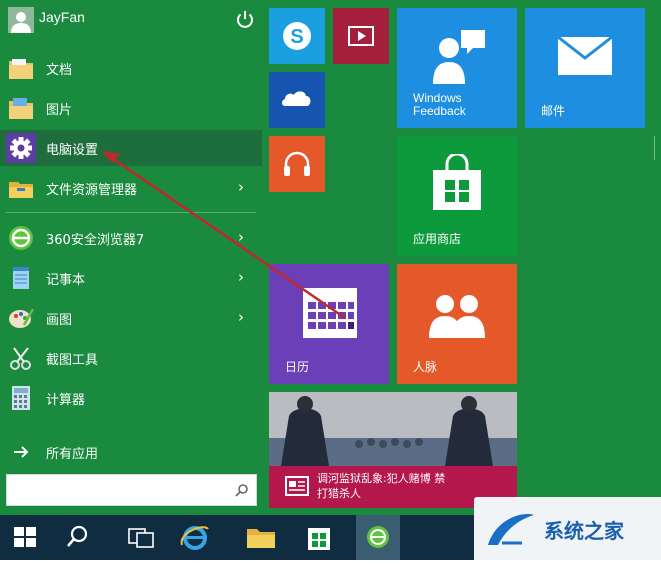 This screenshot has width=661, height=564. I want to click on taskbar-file-explorer-button, so click(261, 537).